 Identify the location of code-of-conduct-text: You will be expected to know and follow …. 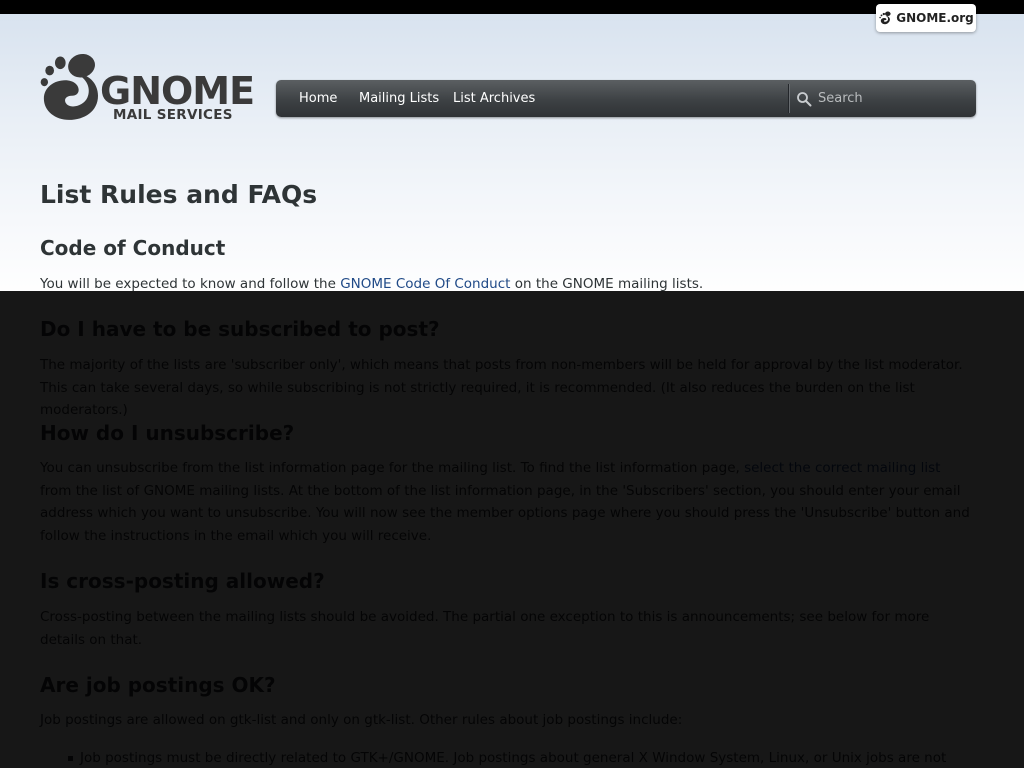
(372, 284).